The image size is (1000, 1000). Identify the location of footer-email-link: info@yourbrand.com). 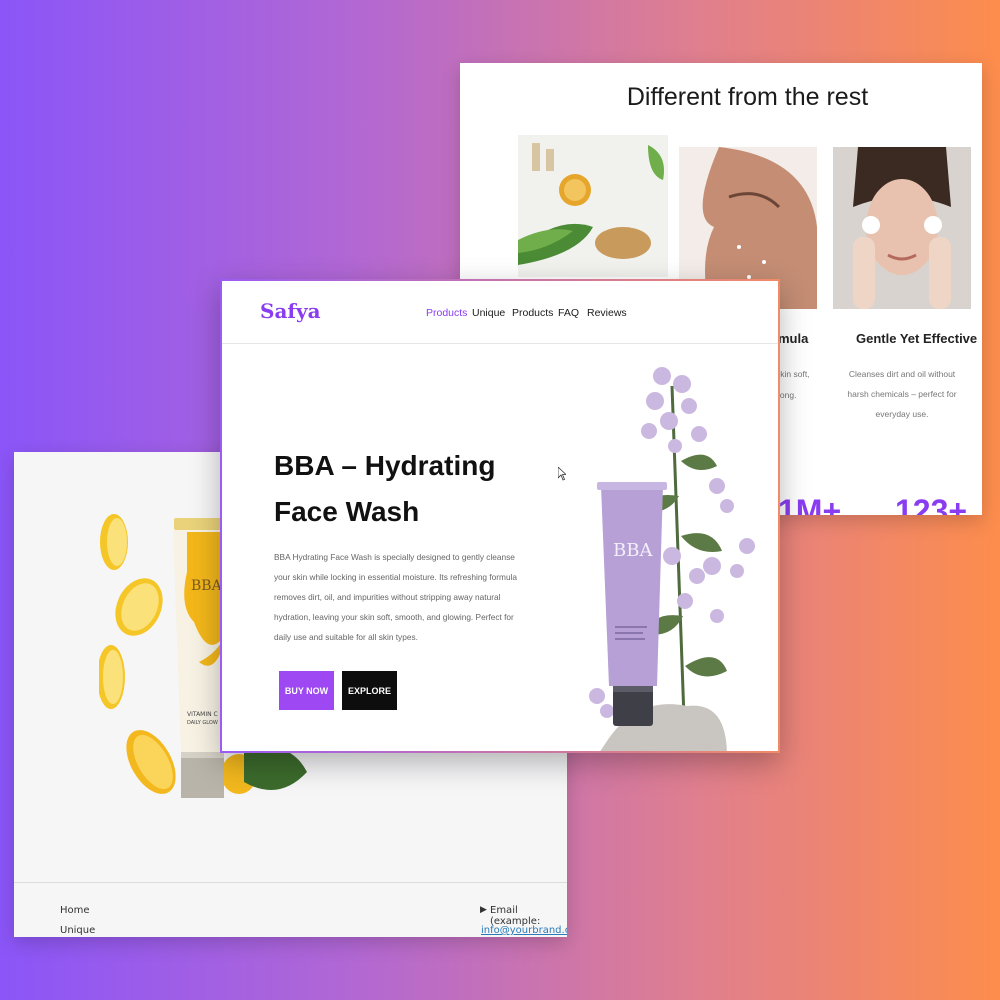
(524, 930).